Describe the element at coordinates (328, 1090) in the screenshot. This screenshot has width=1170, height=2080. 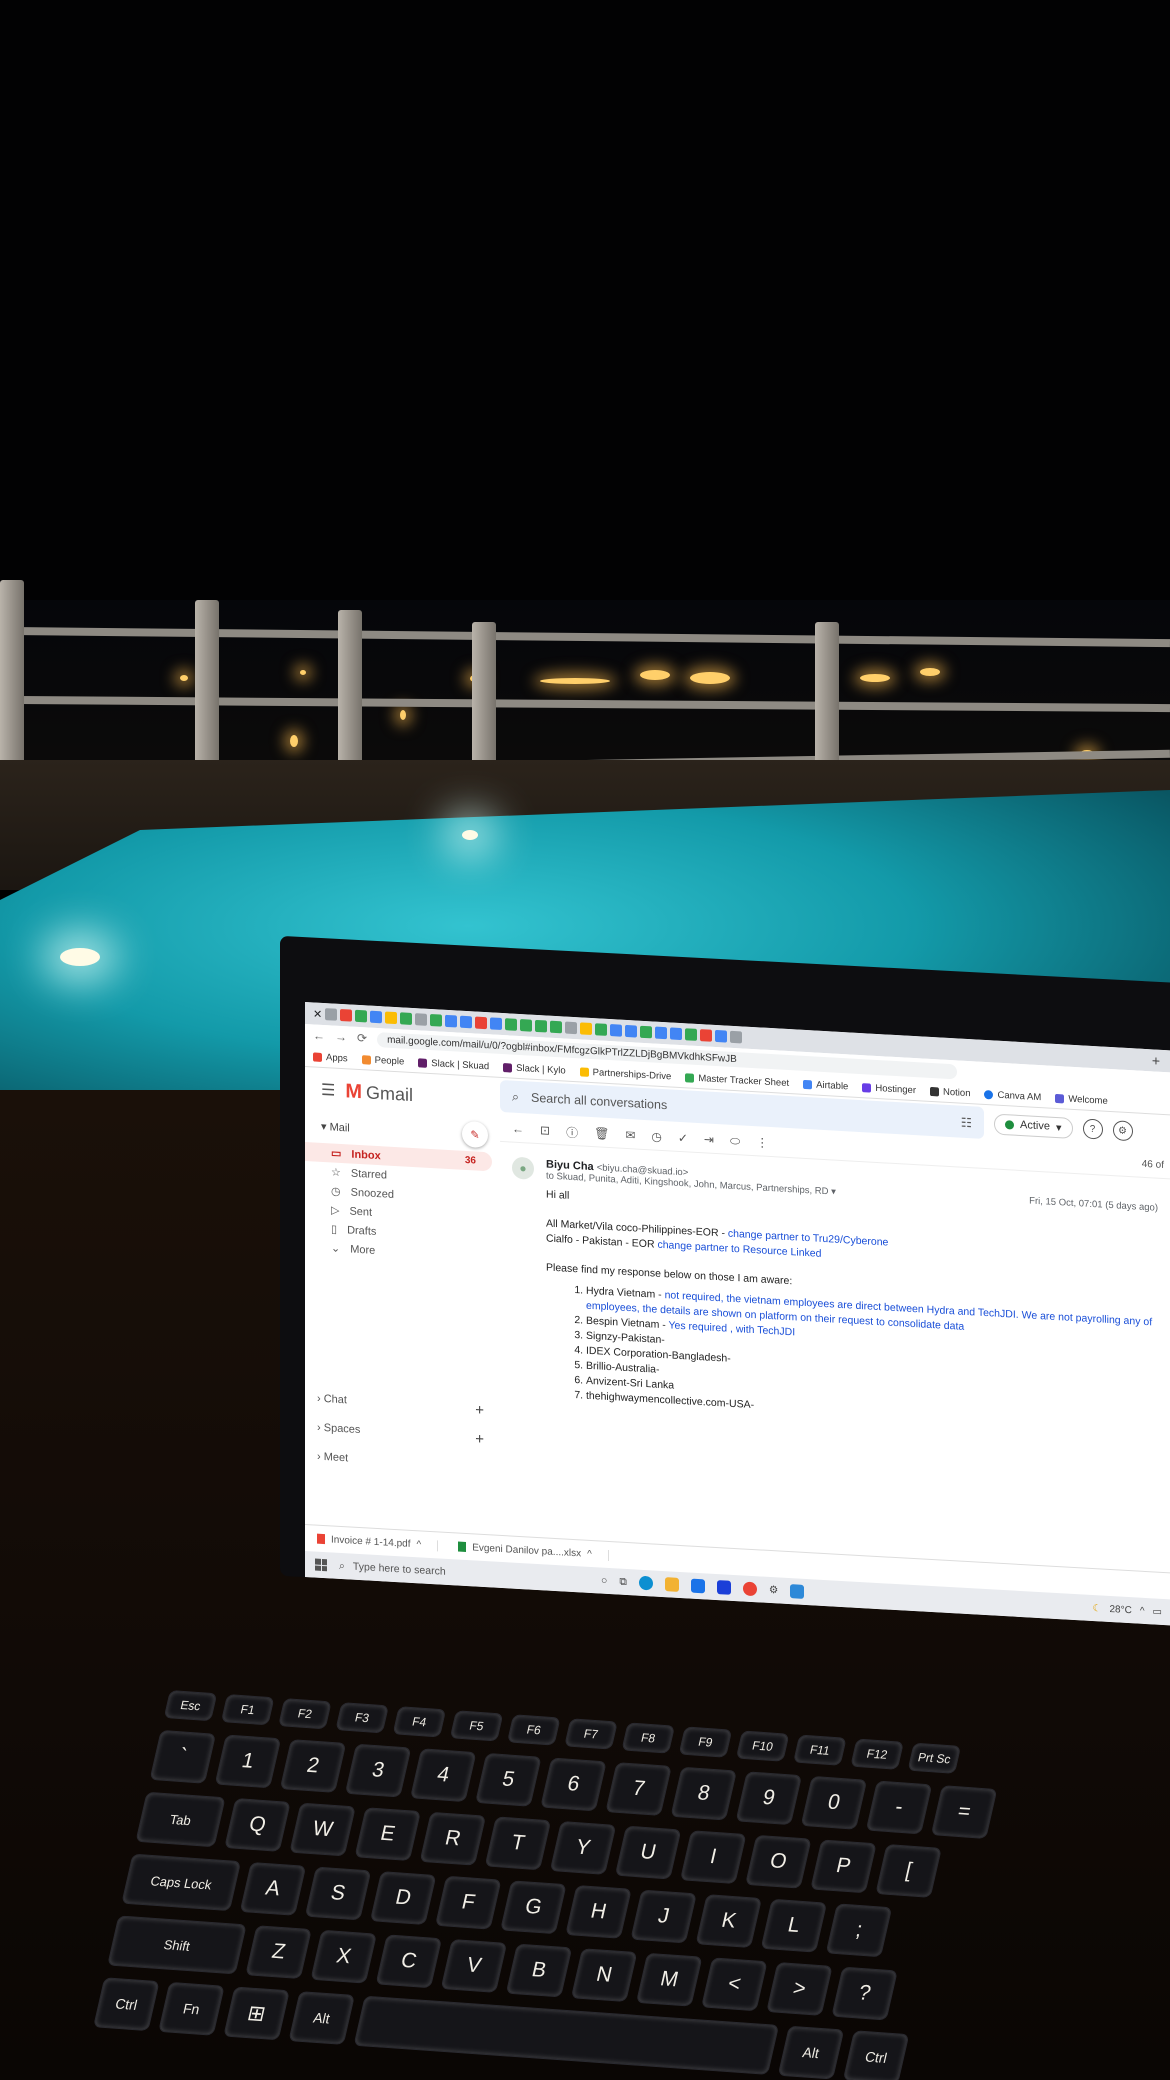
I see `menu-icon: ☰` at that location.